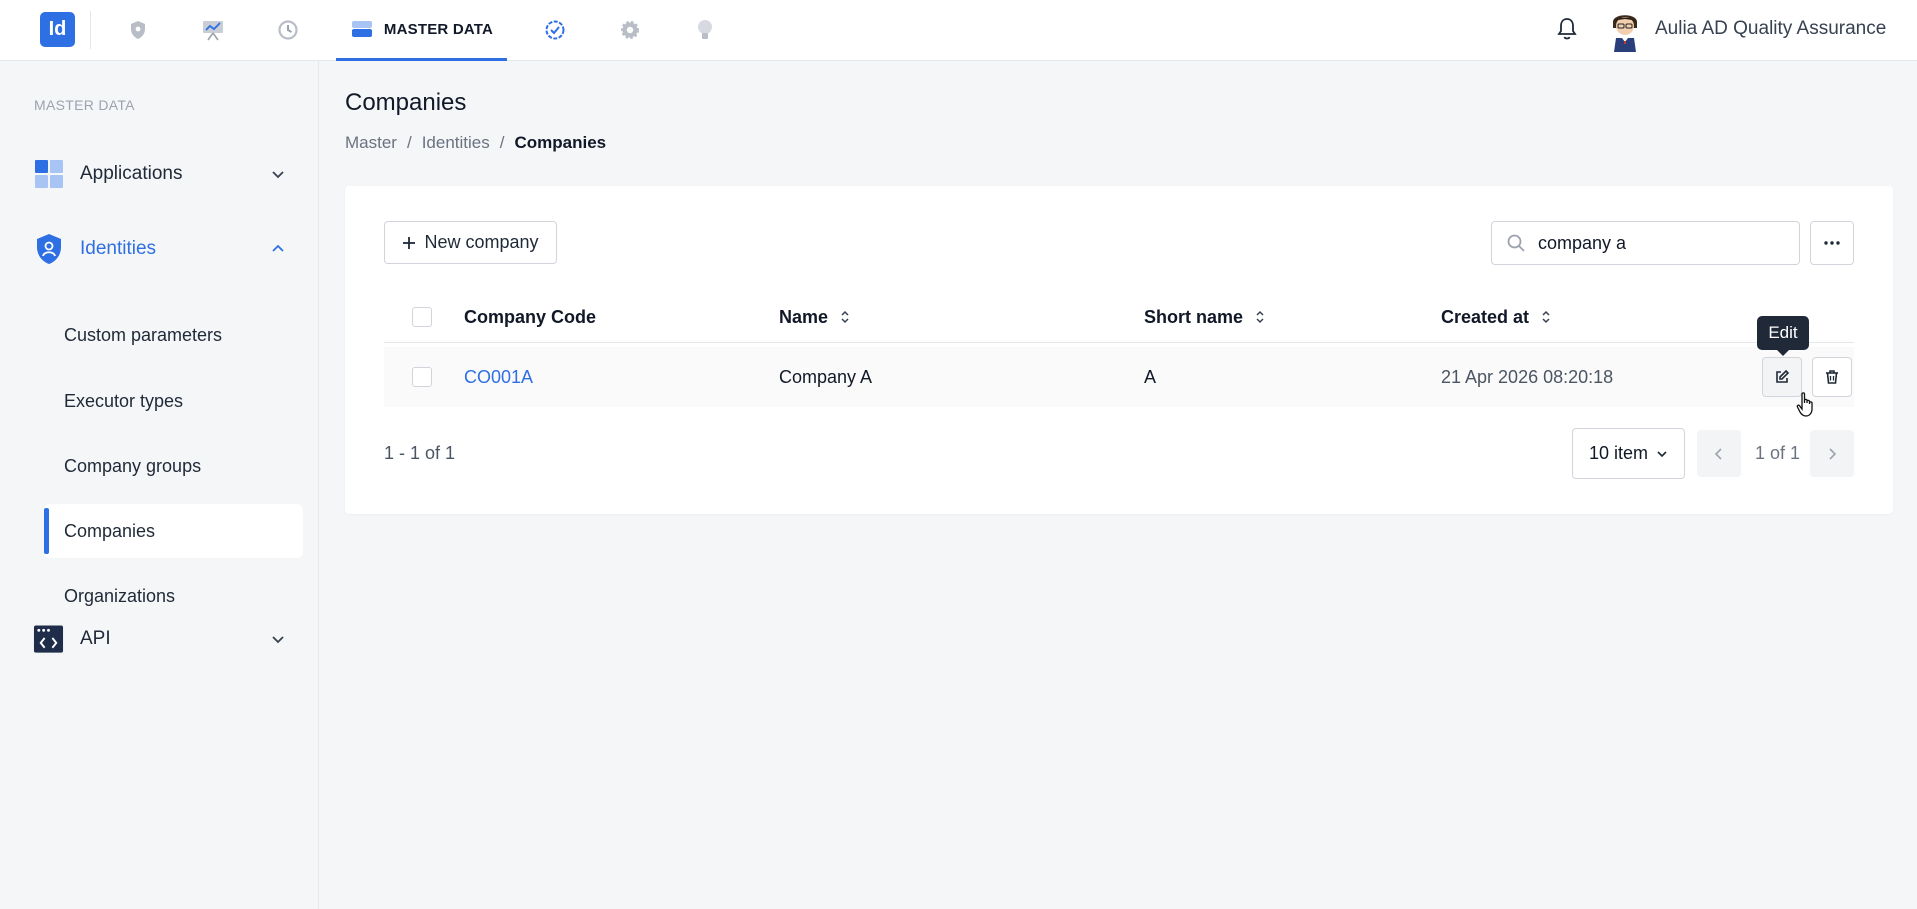  What do you see at coordinates (361, 29) in the screenshot?
I see `master-data-icon` at bounding box center [361, 29].